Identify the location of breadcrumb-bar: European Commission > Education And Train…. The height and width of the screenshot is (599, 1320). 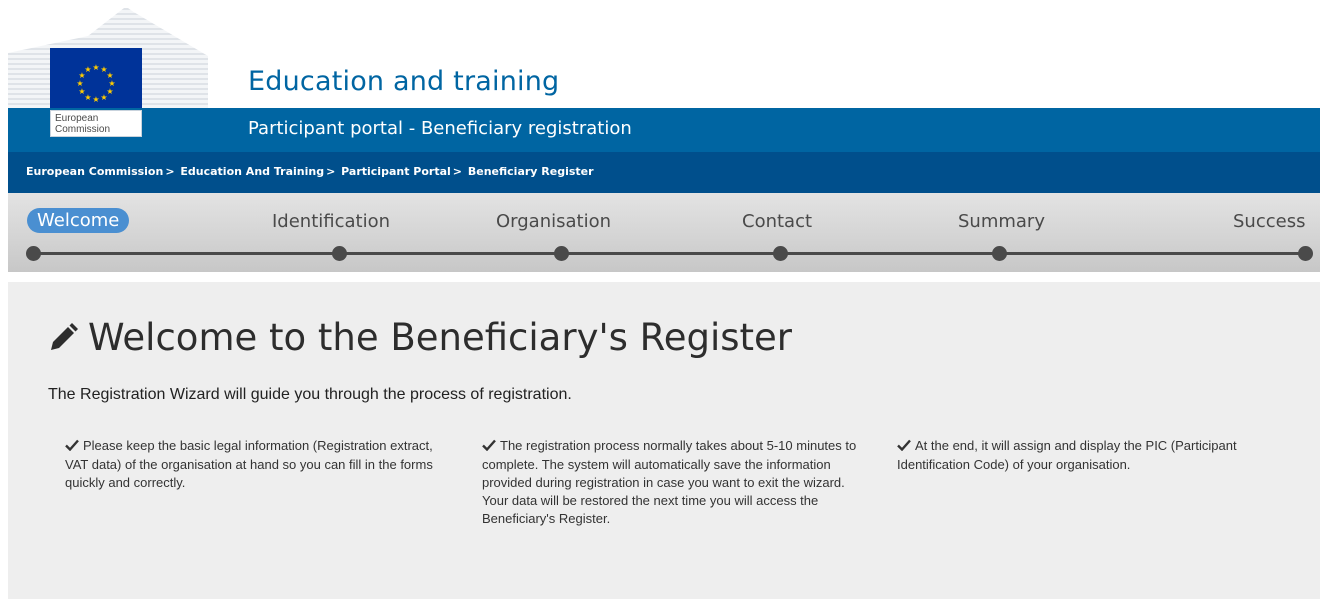
(664, 172).